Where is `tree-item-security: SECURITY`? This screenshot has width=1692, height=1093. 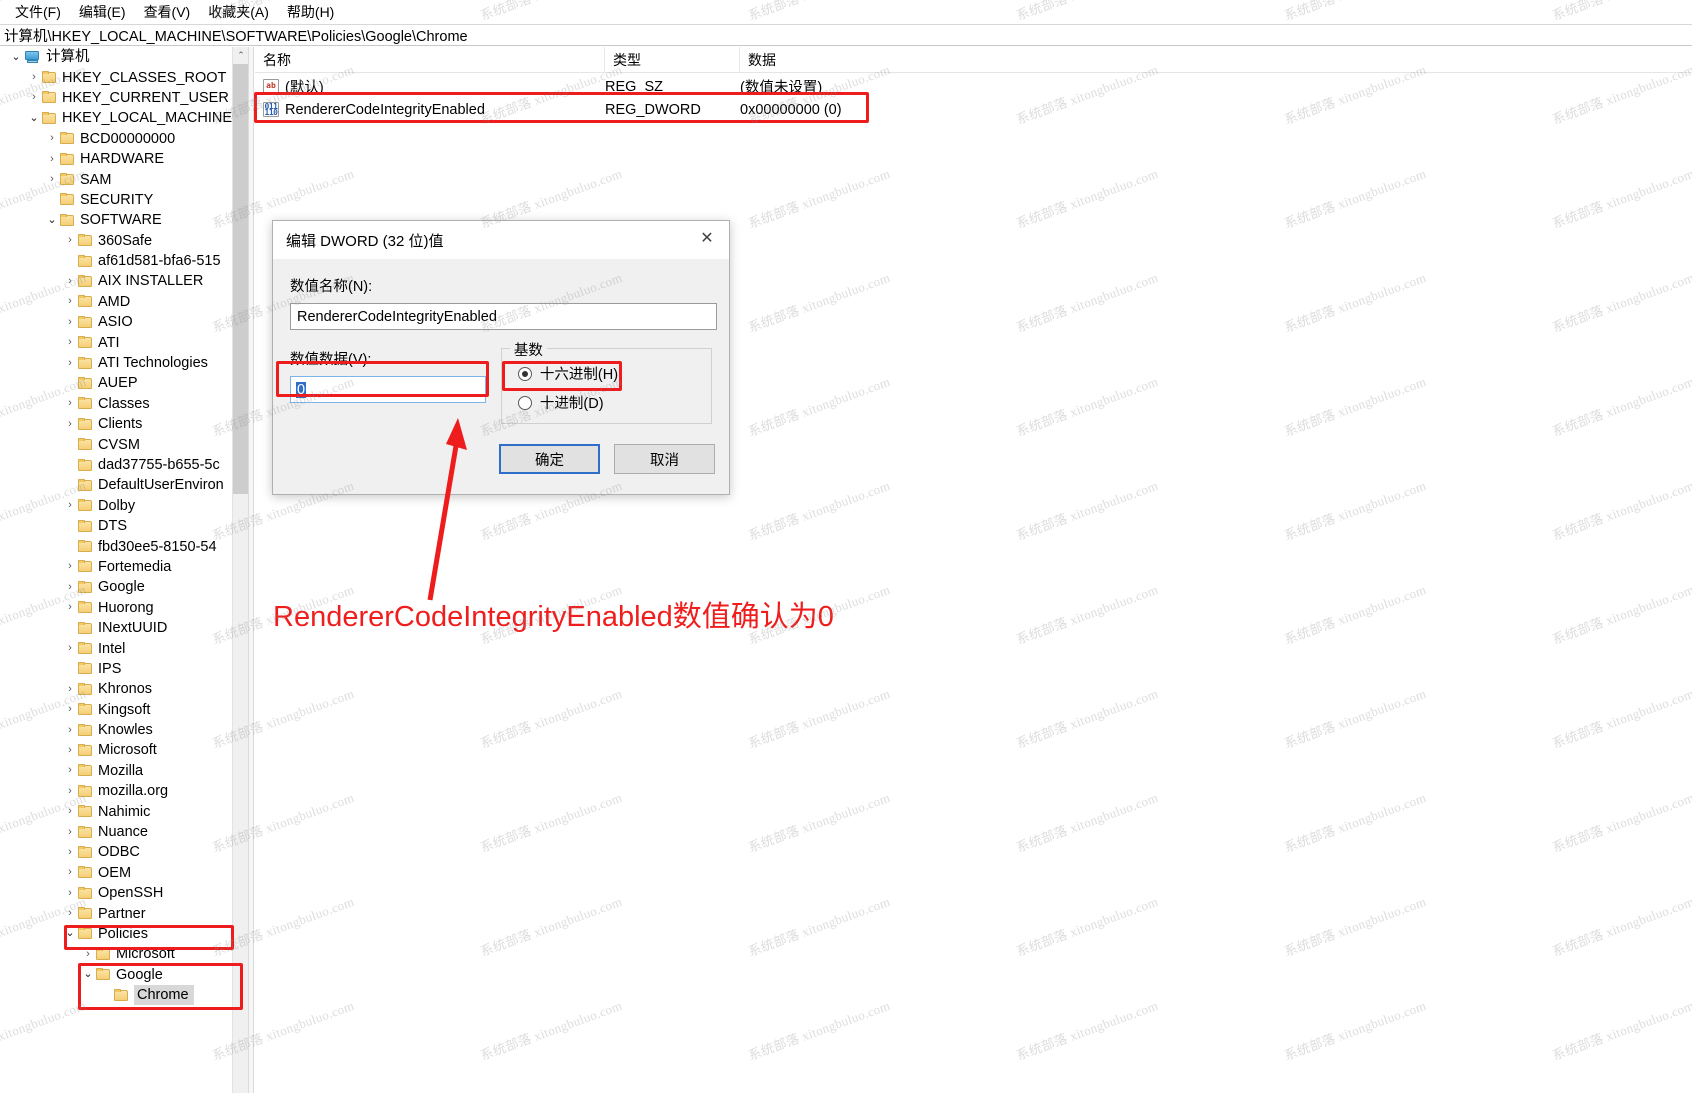 tree-item-security: SECURITY is located at coordinates (124, 200).